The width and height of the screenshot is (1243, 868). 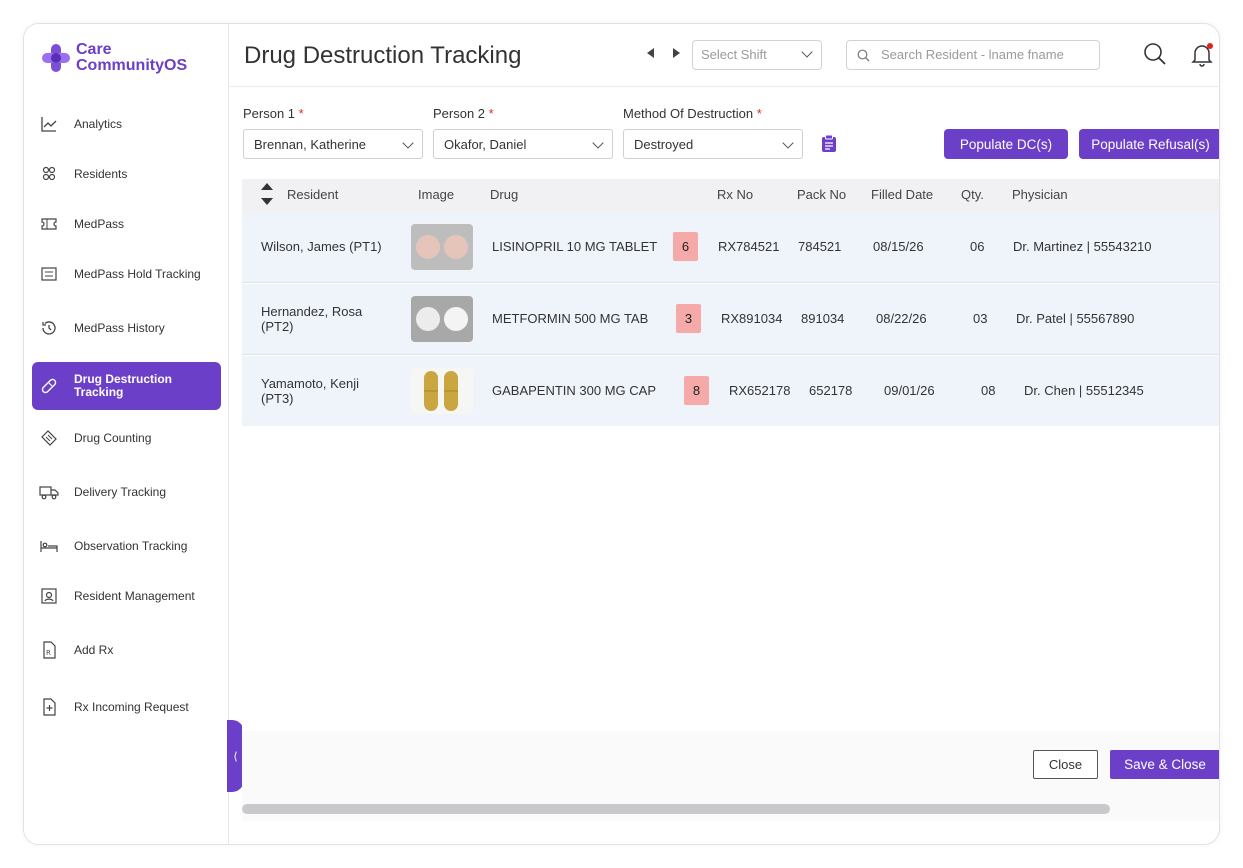 I want to click on sidebar-item-observation-tracking: Observation Tracking, so click(x=126, y=546).